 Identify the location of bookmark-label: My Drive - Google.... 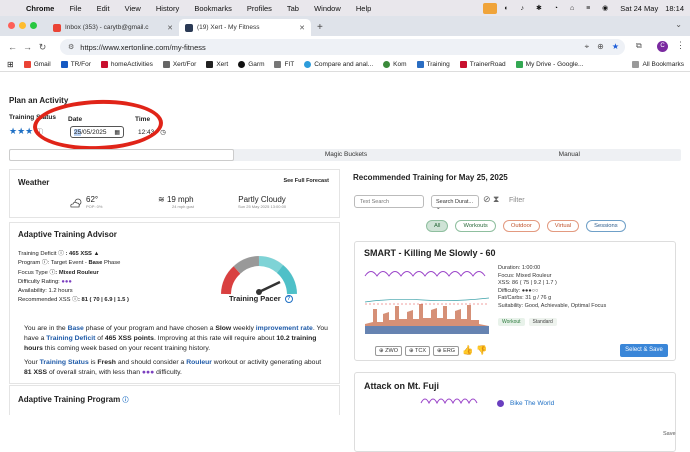
(554, 64).